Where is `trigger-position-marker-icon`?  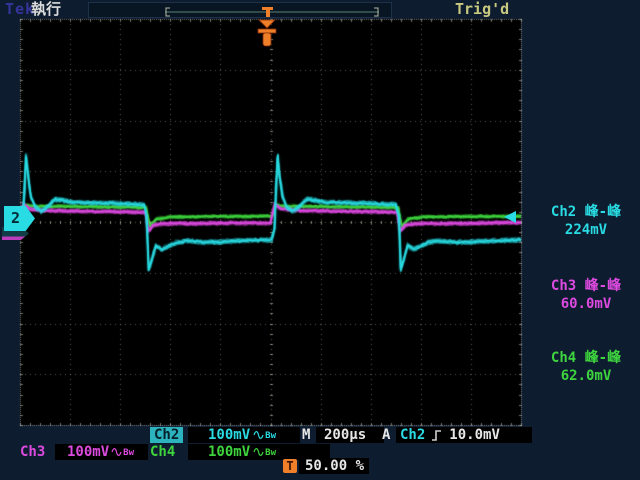 trigger-position-marker-icon is located at coordinates (267, 33).